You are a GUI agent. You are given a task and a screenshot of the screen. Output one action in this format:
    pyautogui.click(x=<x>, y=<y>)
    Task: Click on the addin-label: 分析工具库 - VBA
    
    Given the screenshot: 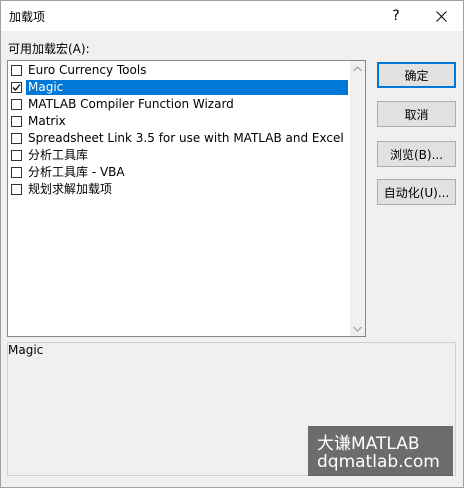 What is the action you would take?
    pyautogui.click(x=76, y=172)
    